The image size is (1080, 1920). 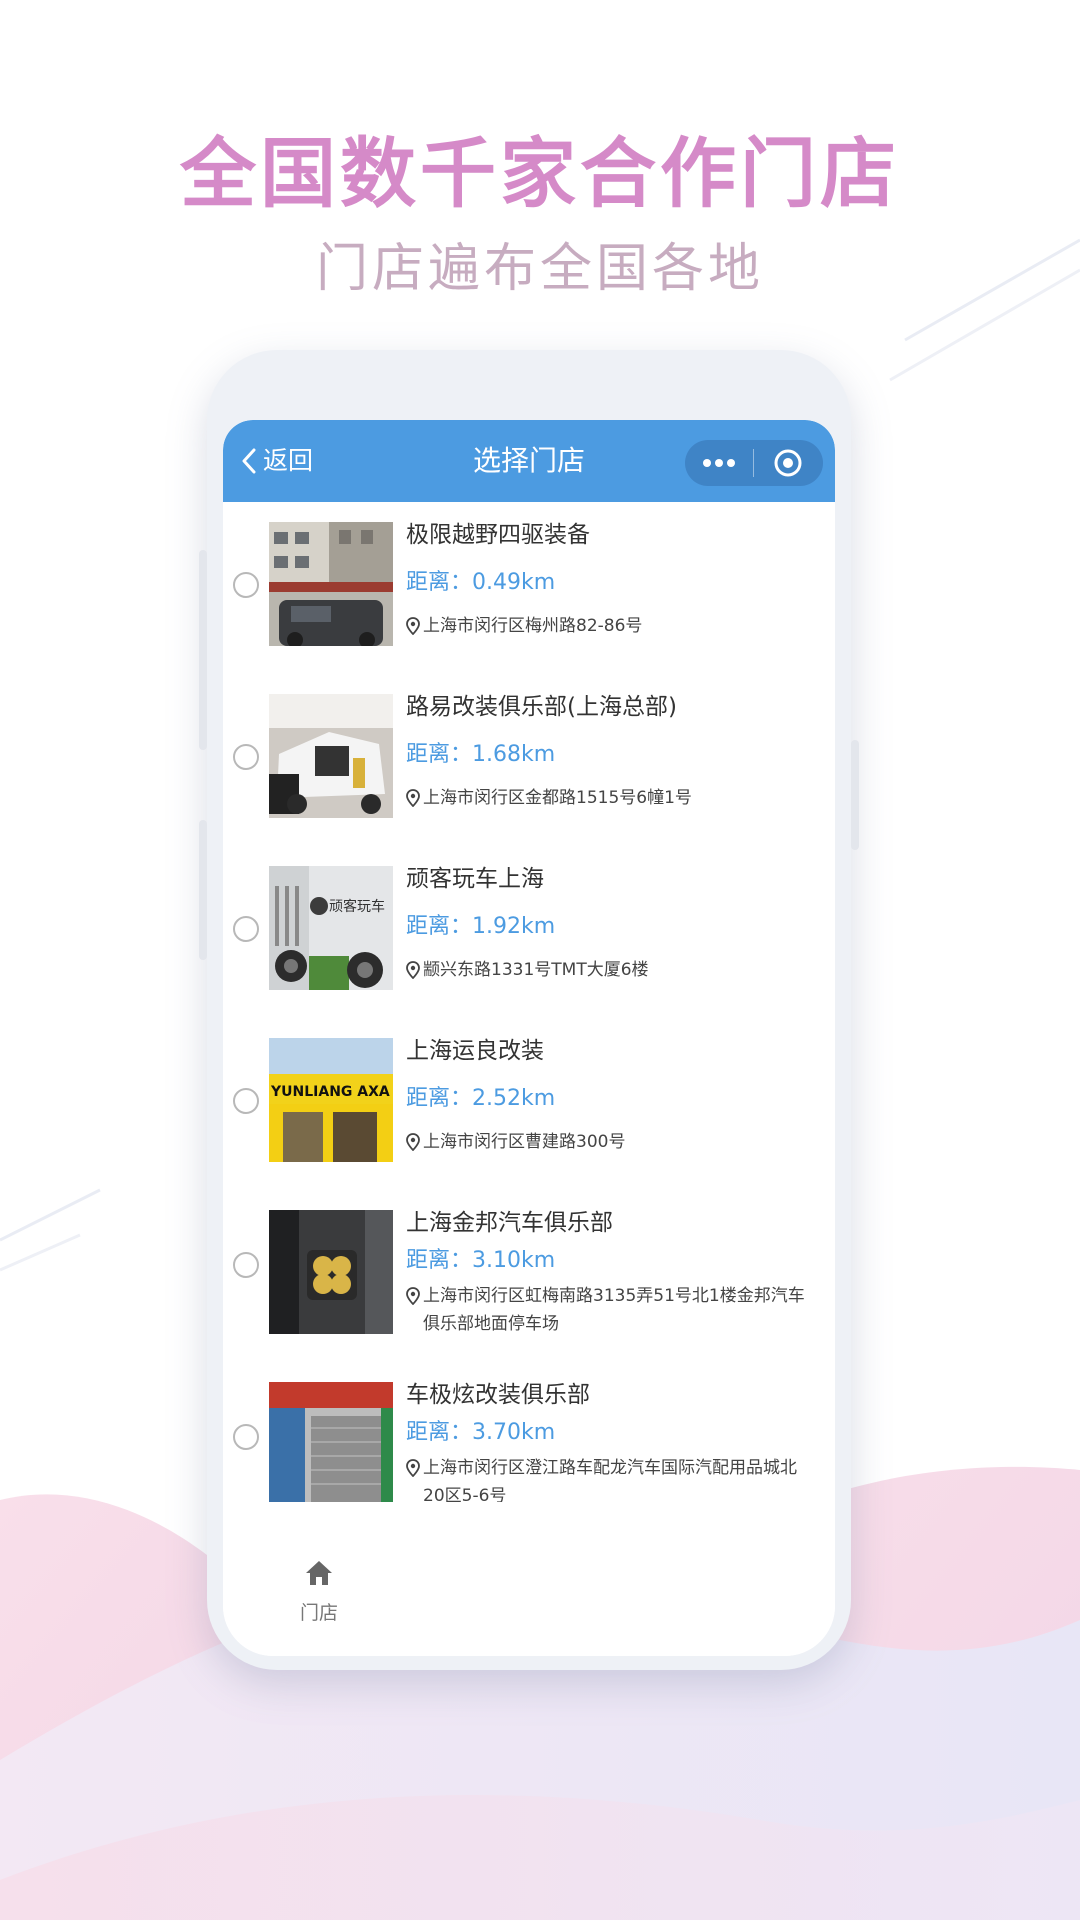 What do you see at coordinates (475, 879) in the screenshot?
I see `store-name: 顽客玩车上海` at bounding box center [475, 879].